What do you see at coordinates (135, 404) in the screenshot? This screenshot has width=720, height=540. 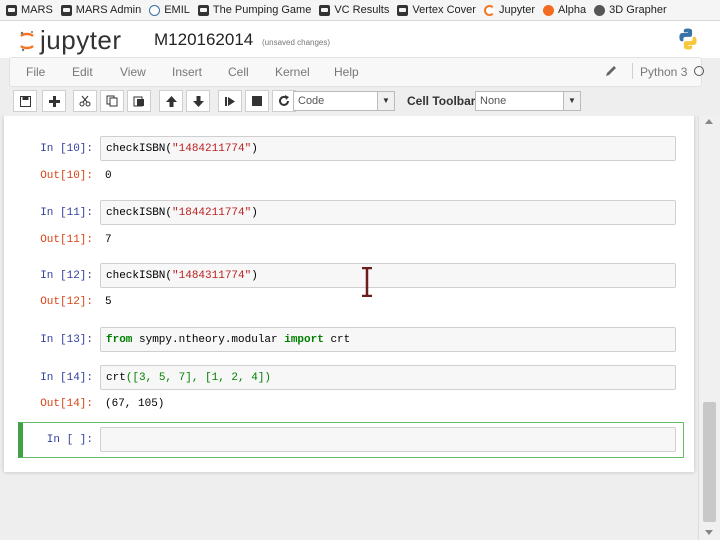 I see `cell-output: (67, 105)` at bounding box center [135, 404].